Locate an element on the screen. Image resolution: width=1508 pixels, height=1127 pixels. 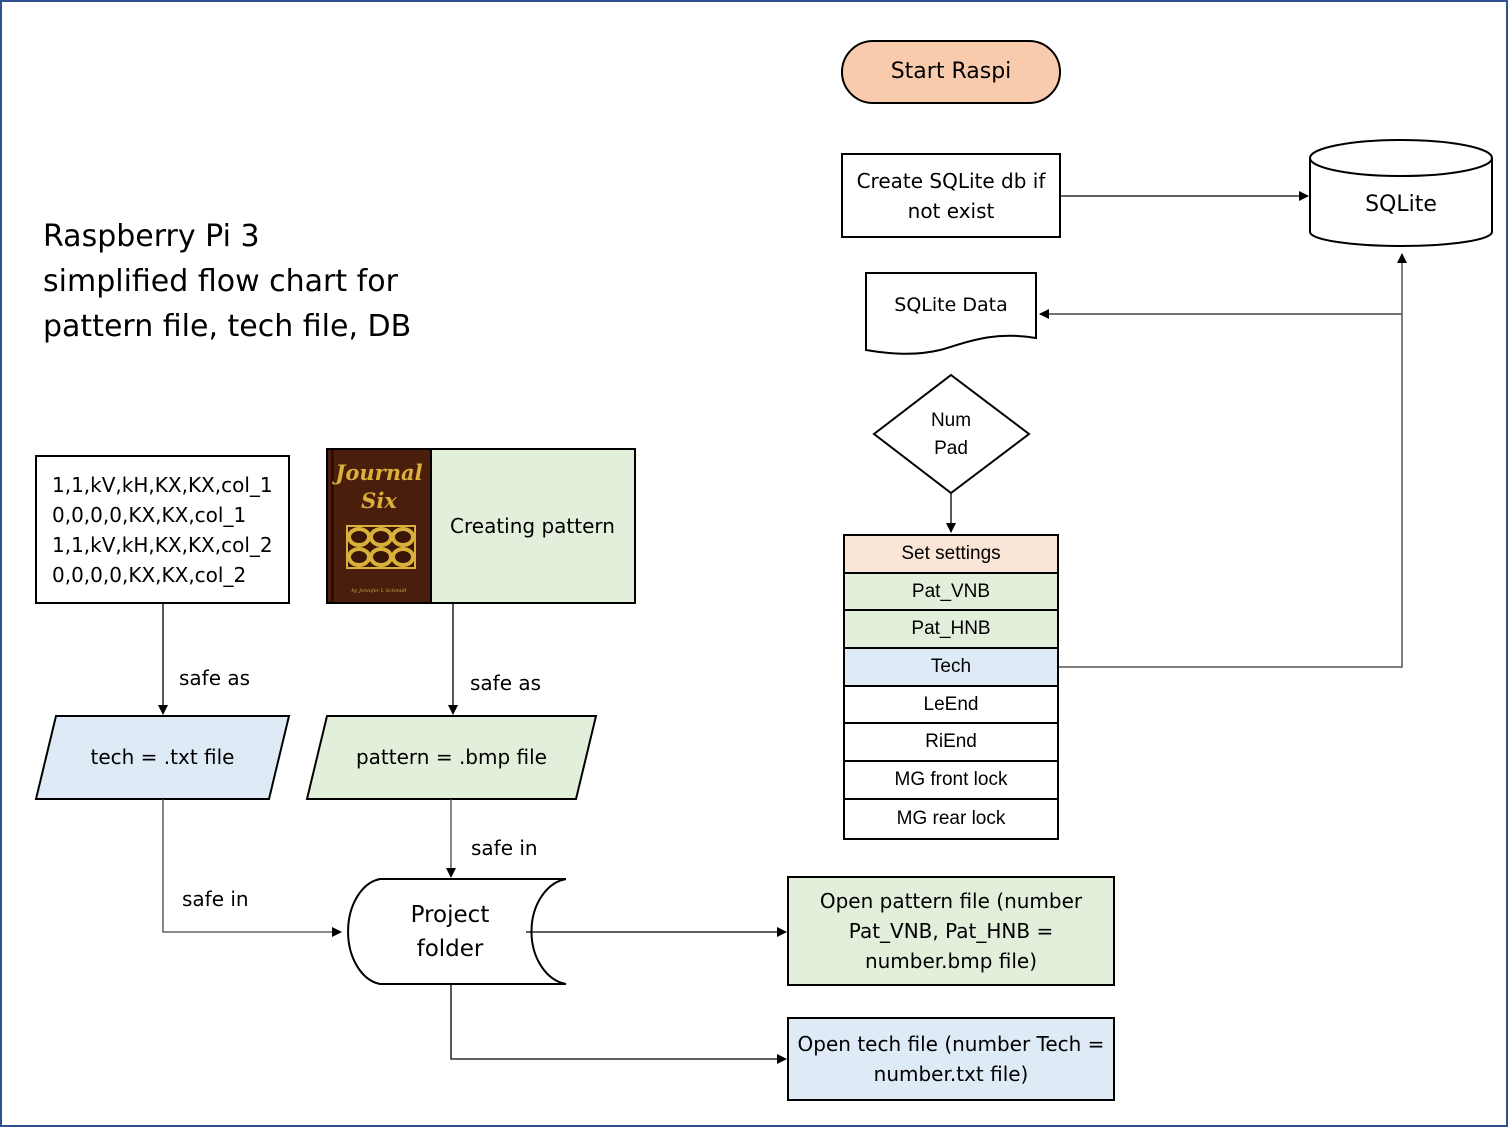
book-author: by Jennifer L Schmidt is located at coordinates (379, 591).